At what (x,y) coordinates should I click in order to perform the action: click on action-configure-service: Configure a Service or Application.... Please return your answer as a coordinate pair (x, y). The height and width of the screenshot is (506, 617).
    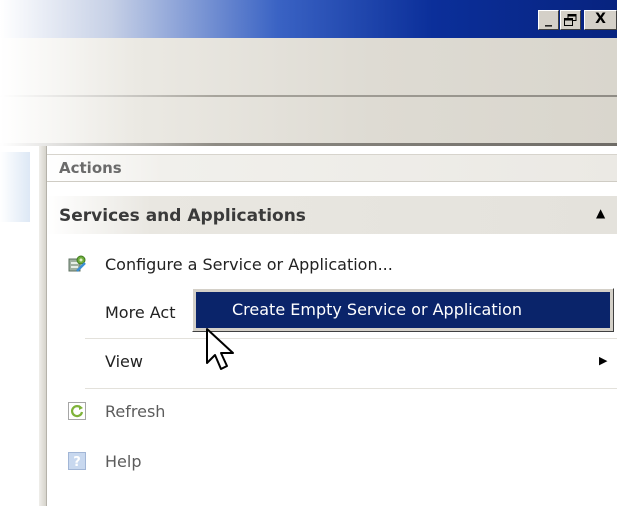
    Looking at the image, I should click on (332, 266).